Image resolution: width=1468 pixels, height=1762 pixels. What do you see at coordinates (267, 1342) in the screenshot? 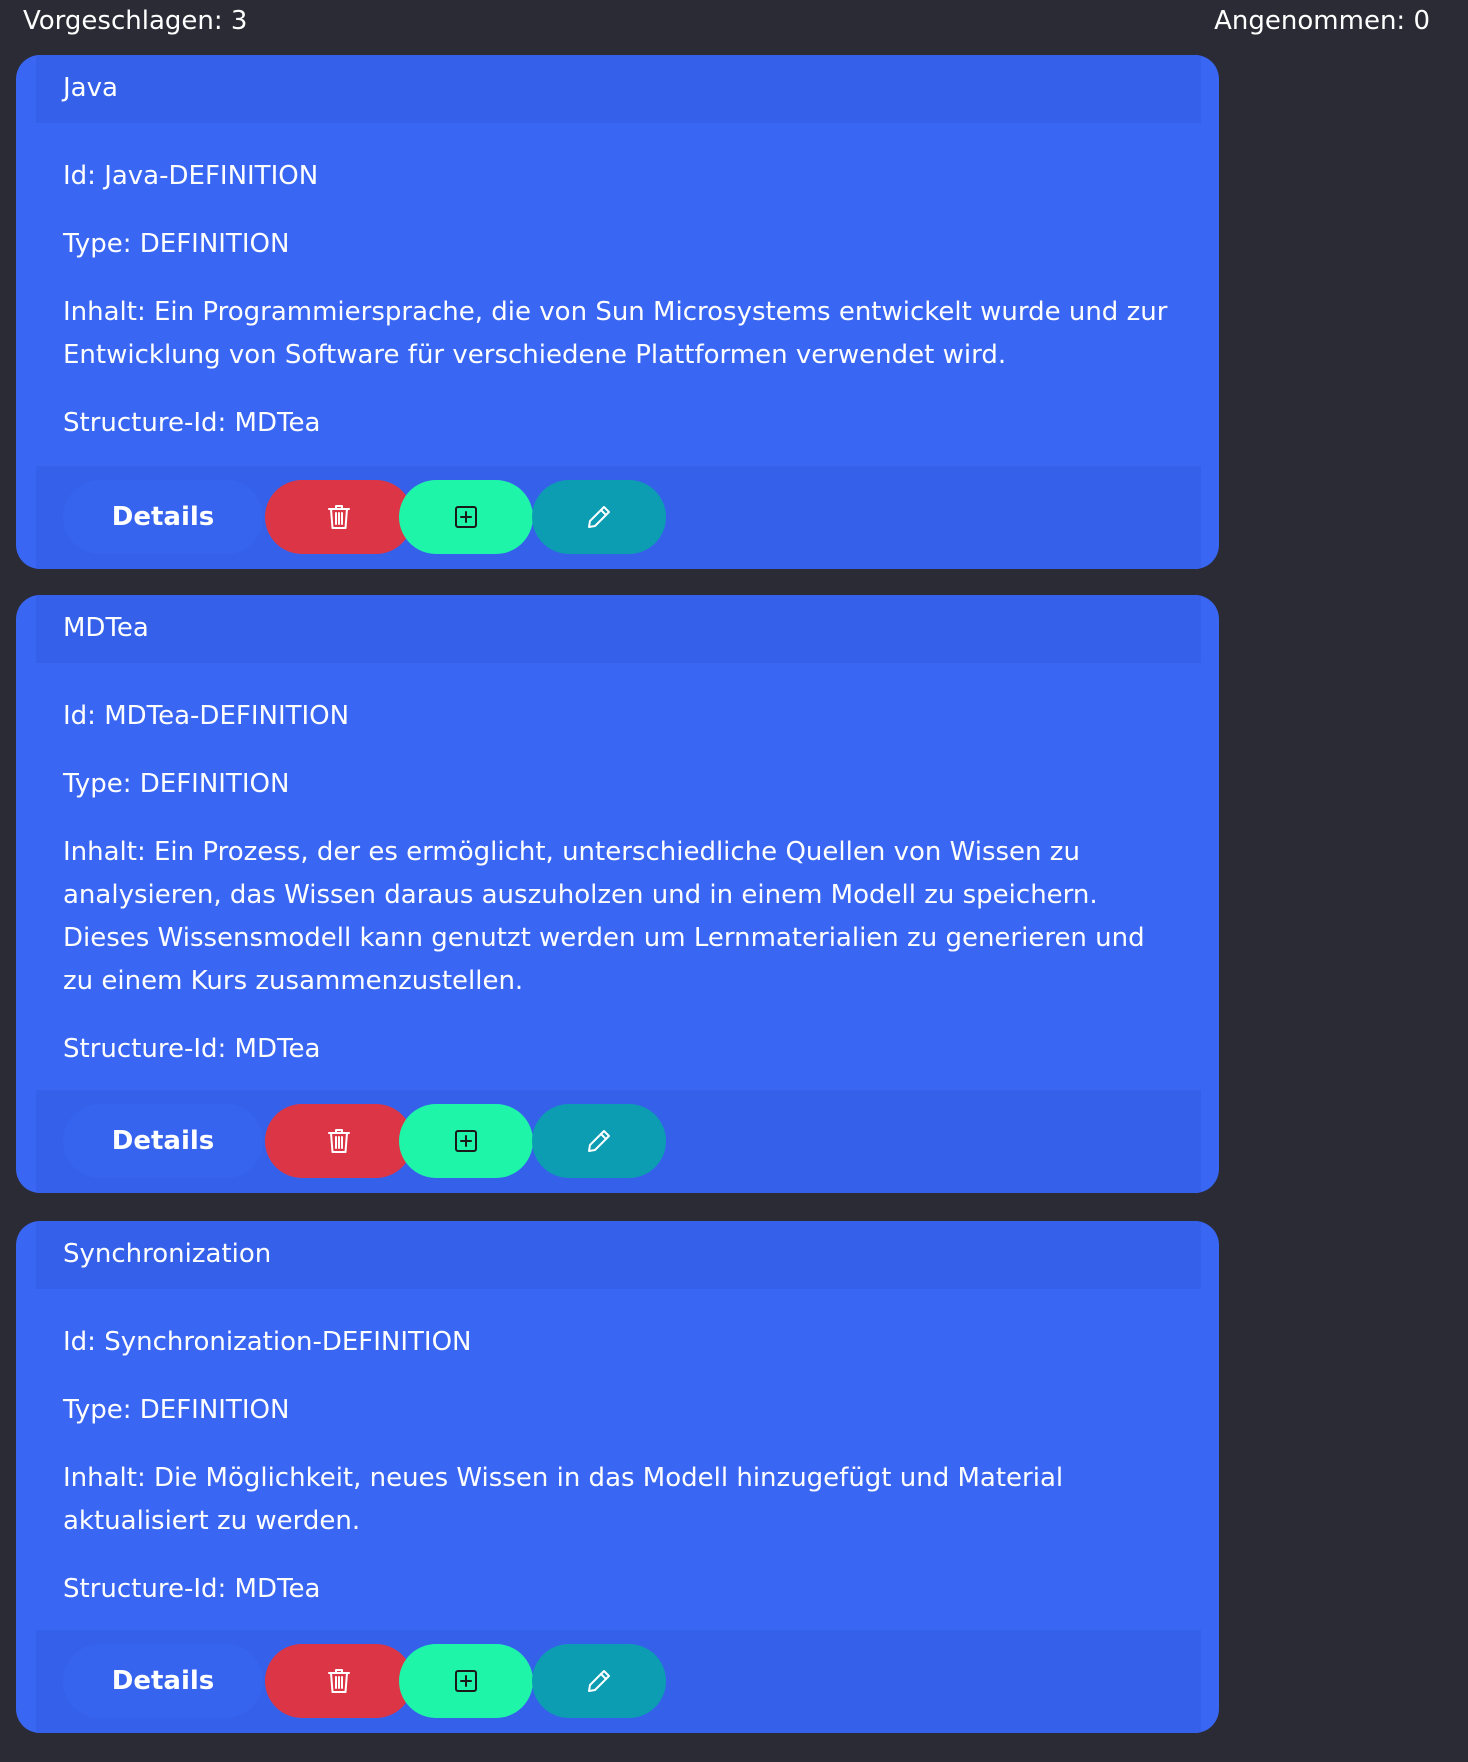
I see `card-id: Id: Synchronization-DEFINITION` at bounding box center [267, 1342].